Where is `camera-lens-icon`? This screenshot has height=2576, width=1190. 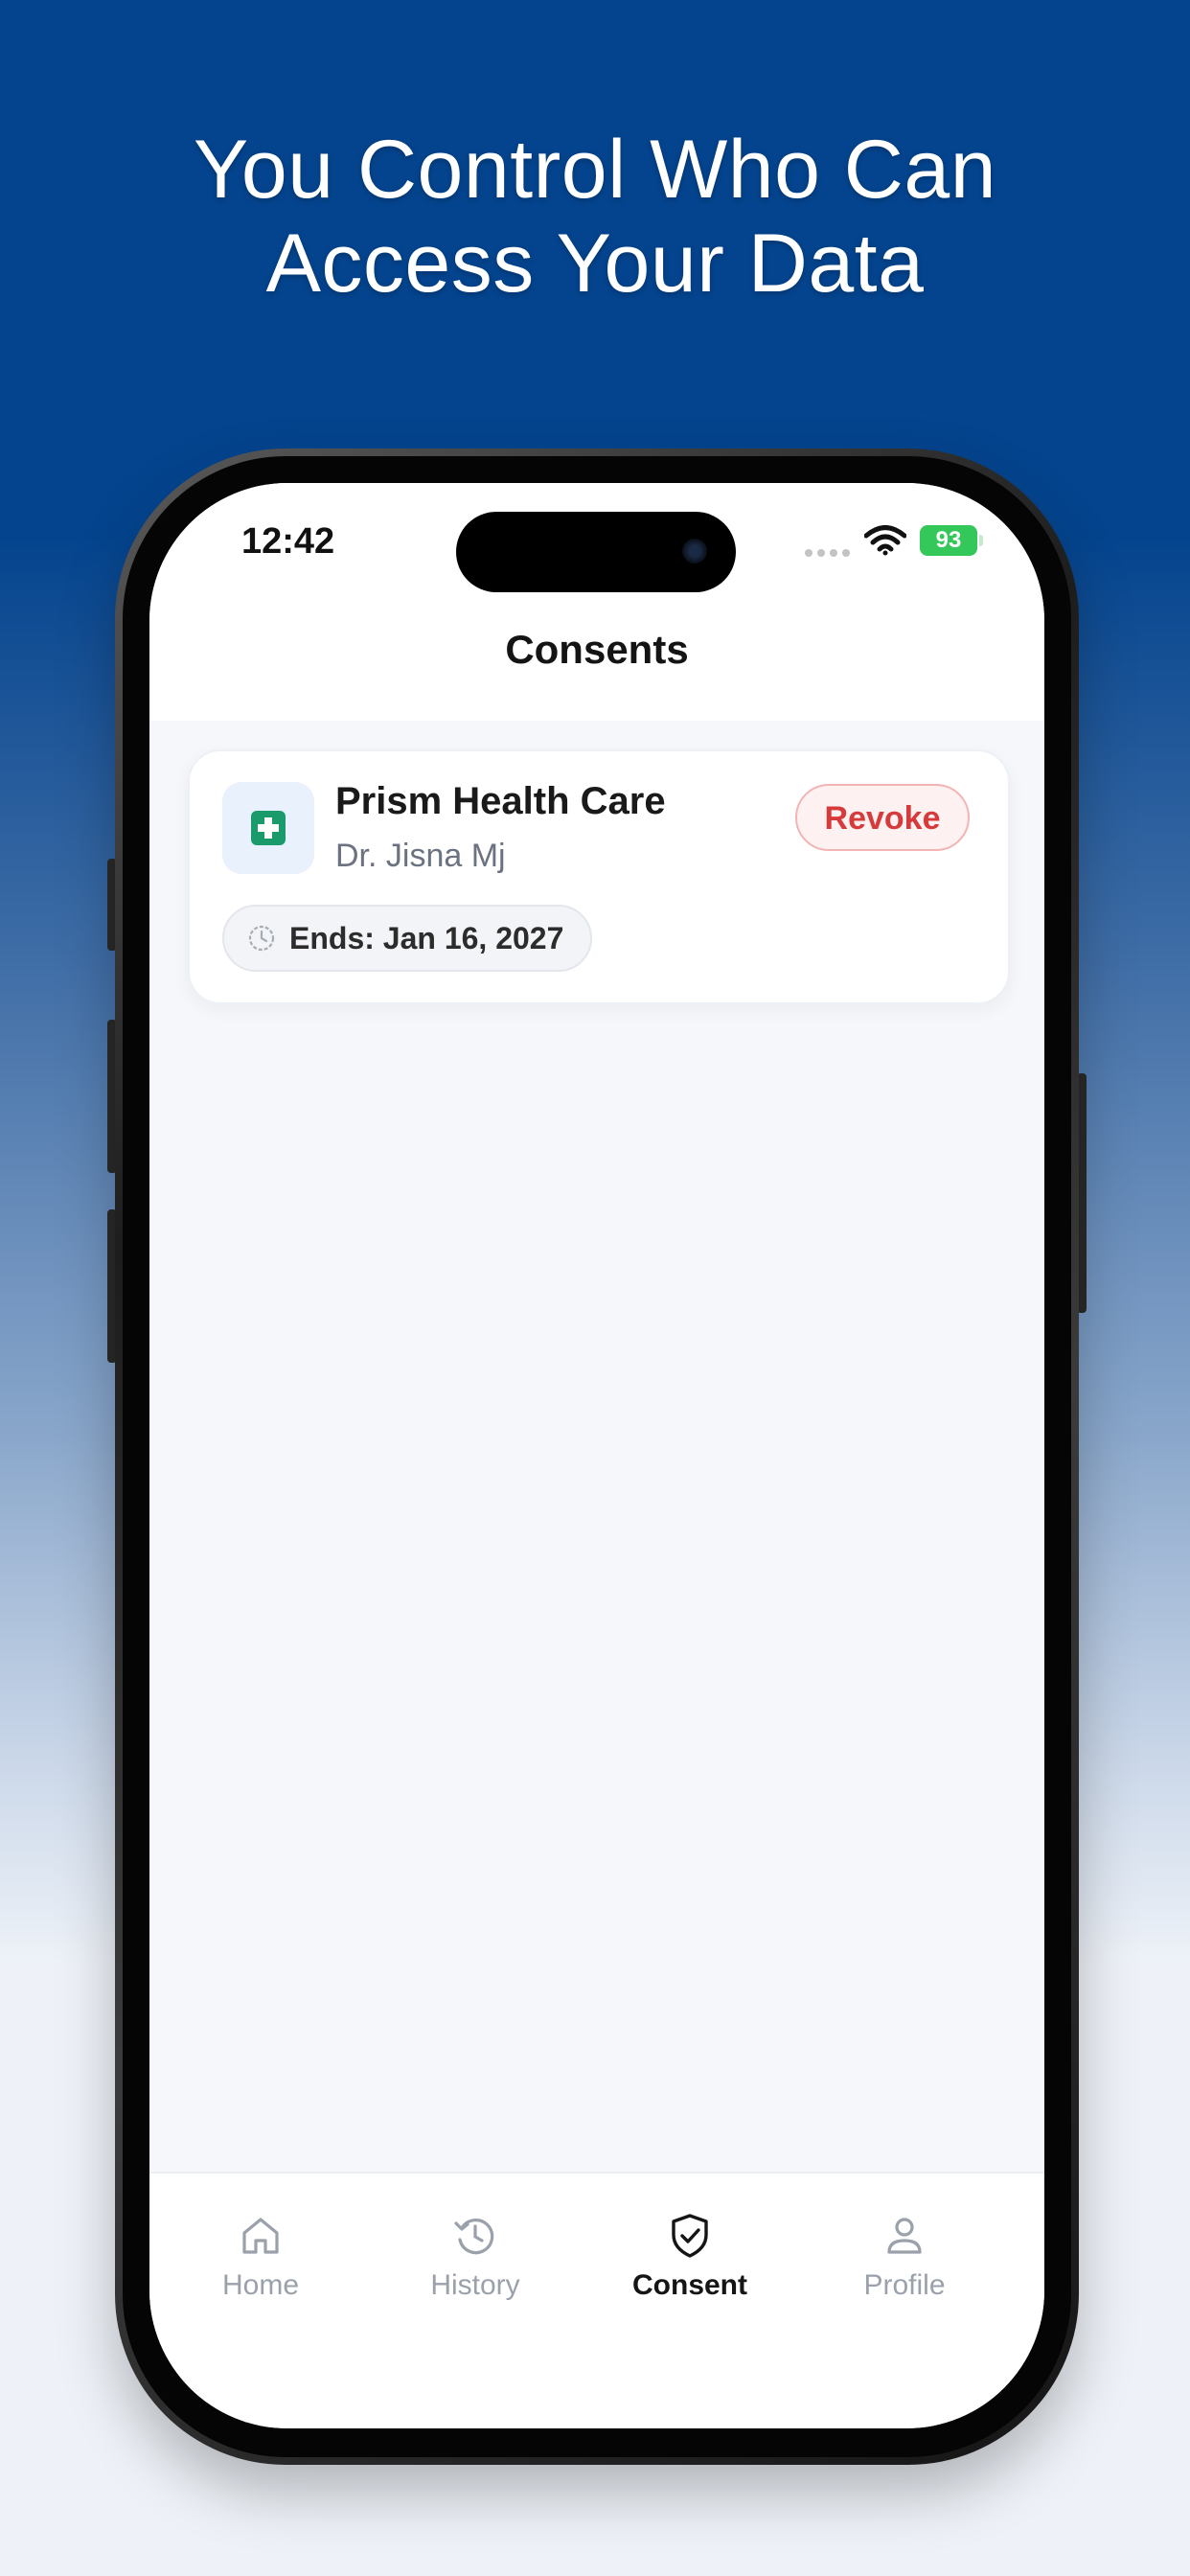 camera-lens-icon is located at coordinates (695, 551).